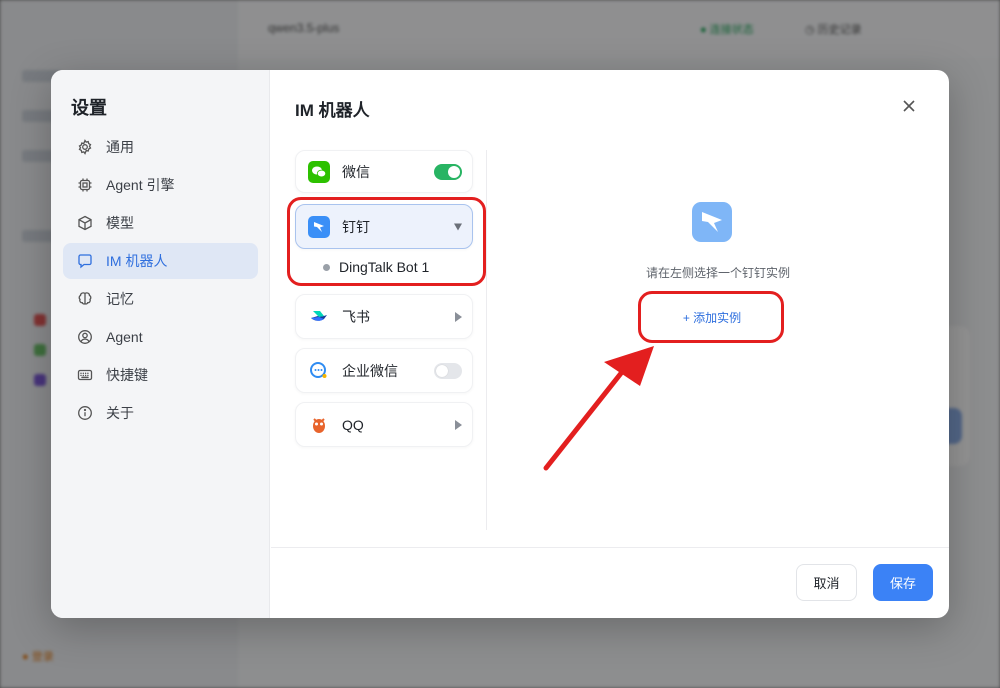 The width and height of the screenshot is (1000, 688). I want to click on nav-label: Agent, so click(124, 337).